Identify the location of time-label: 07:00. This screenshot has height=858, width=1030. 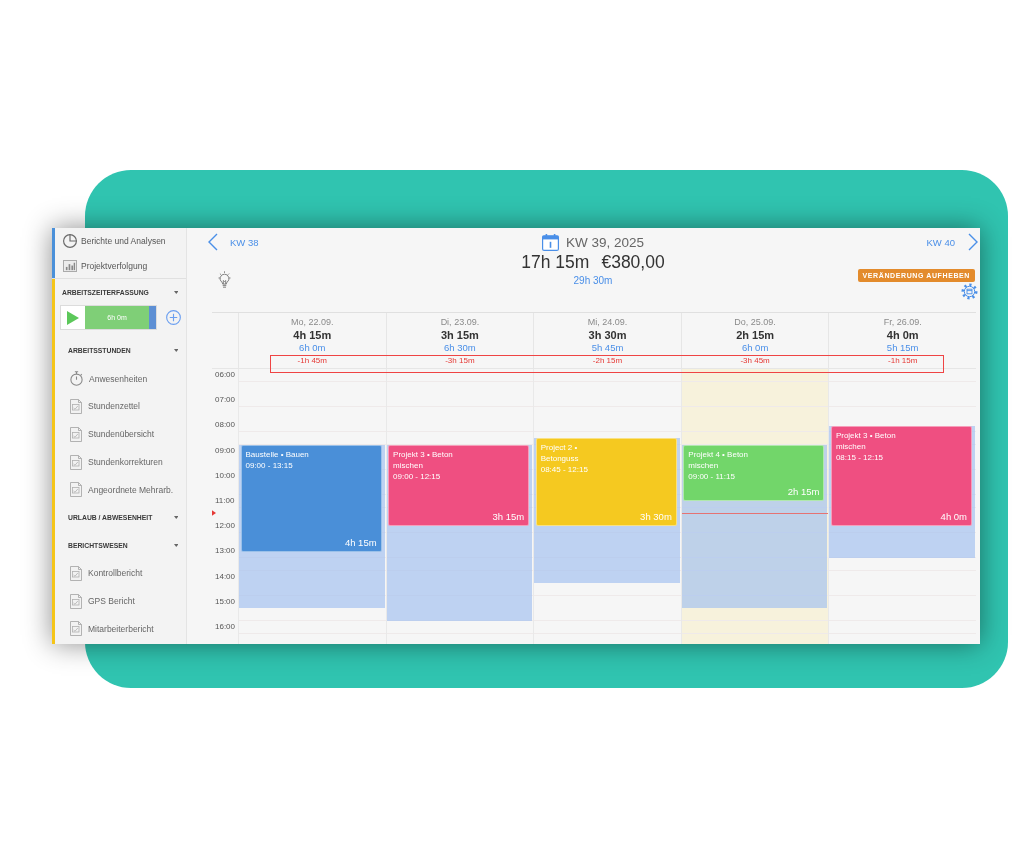
(225, 400).